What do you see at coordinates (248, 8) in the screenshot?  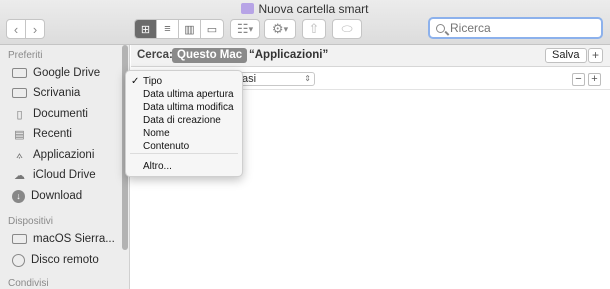 I see `smart-folder-icon` at bounding box center [248, 8].